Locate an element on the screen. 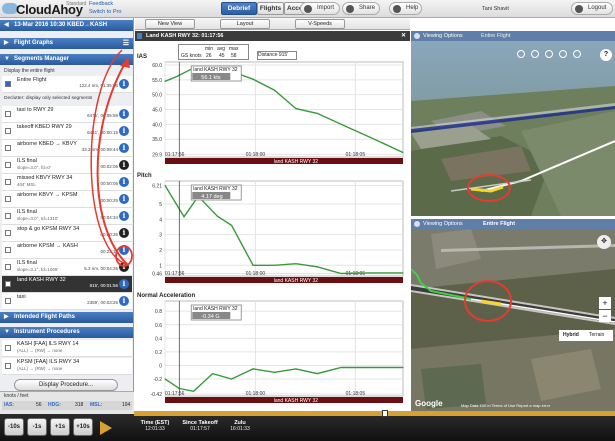 The width and height of the screenshot is (615, 441). segment-row: airborne KPSM → KASH 00:23:14 i is located at coordinates (67, 250).